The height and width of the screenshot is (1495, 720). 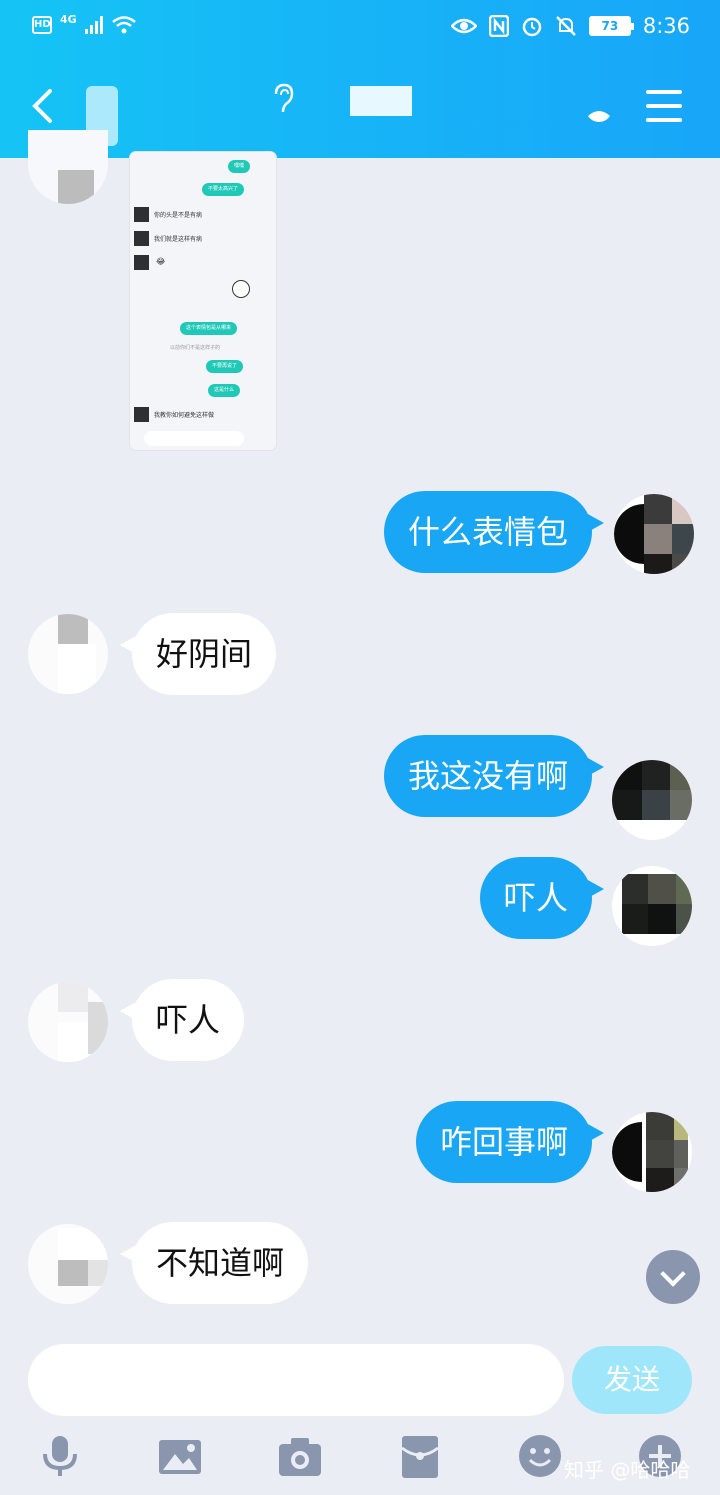 I want to click on title-redacted, so click(x=381, y=101).